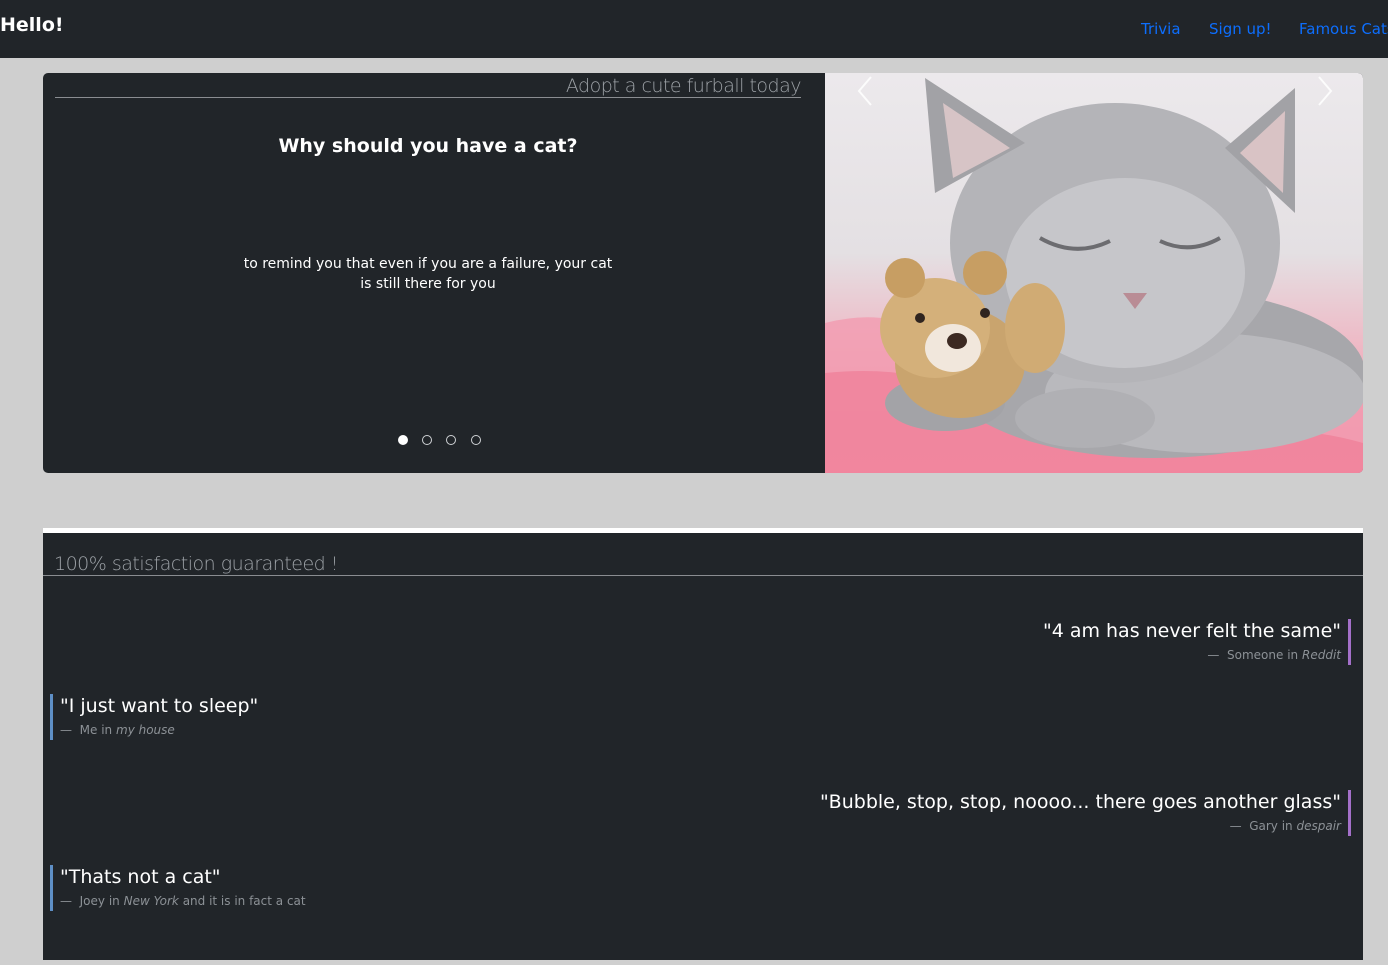  What do you see at coordinates (694, 29) in the screenshot?
I see `navbar: Hello! Trivia Sign up! Famous Cats` at bounding box center [694, 29].